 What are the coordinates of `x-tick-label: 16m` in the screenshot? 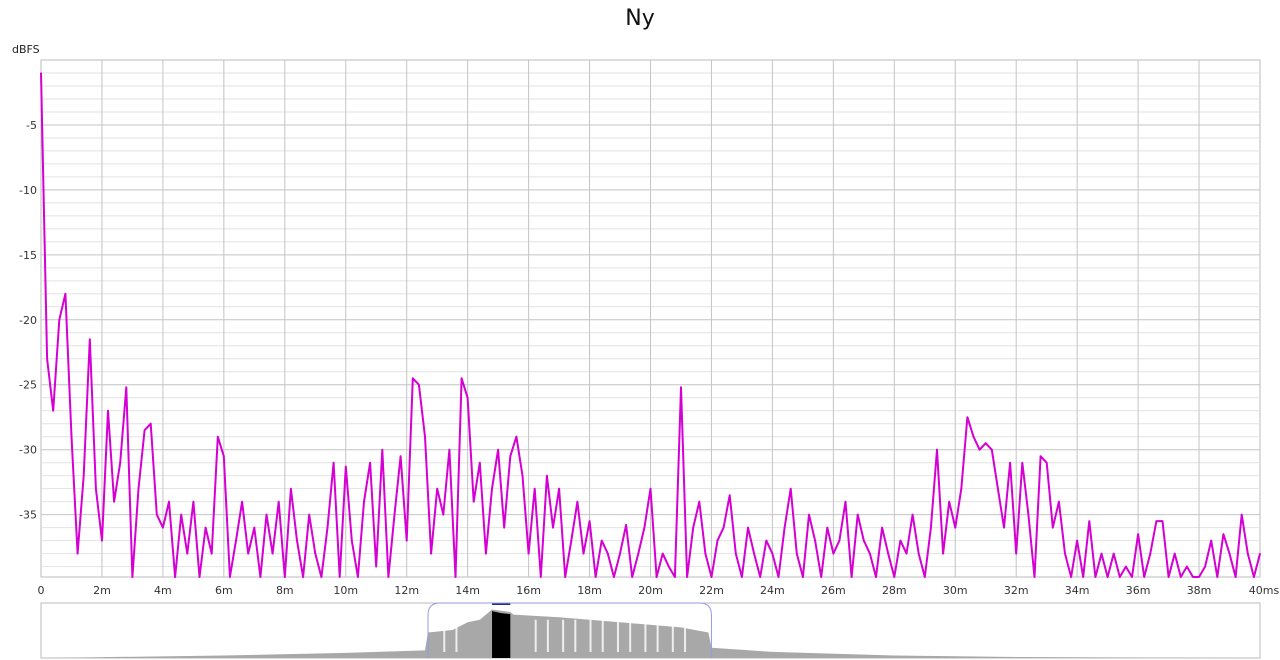 It's located at (528, 590).